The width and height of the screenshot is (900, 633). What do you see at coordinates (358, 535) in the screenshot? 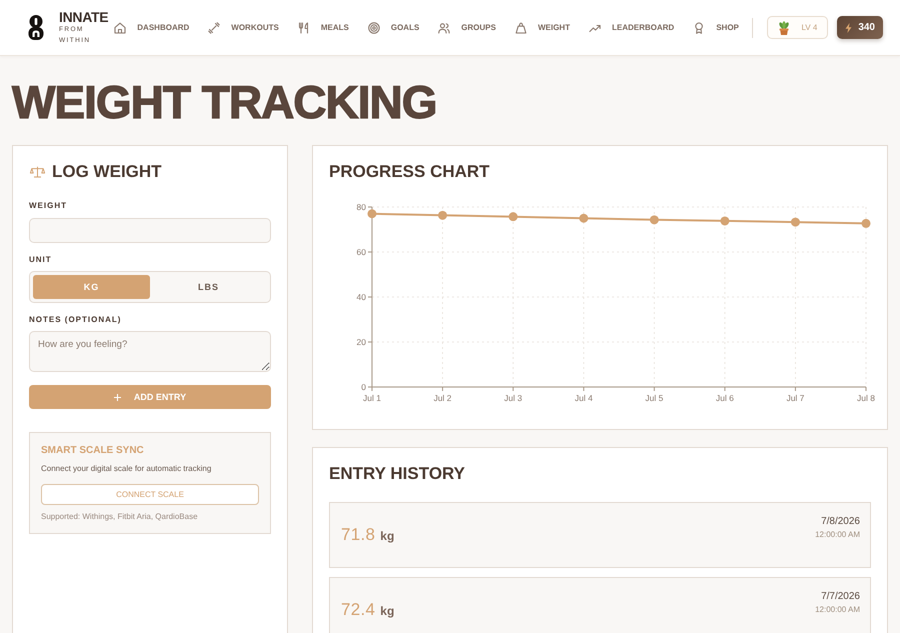
I see `weight-value: 71.8` at bounding box center [358, 535].